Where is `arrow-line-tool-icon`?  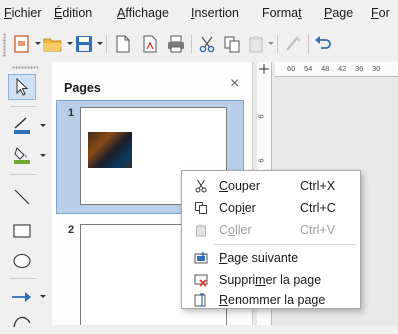 arrow-line-tool-icon is located at coordinates (22, 297).